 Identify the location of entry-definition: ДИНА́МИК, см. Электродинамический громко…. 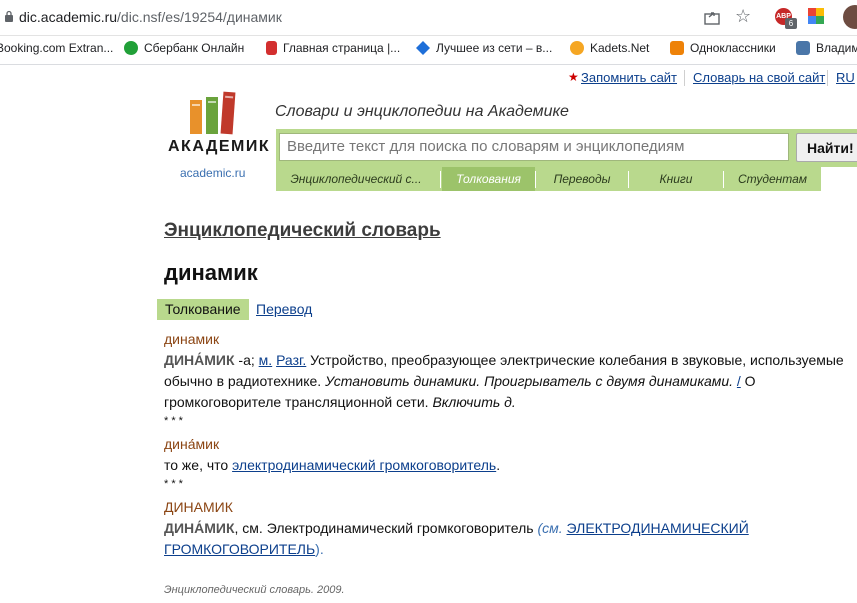
(456, 538).